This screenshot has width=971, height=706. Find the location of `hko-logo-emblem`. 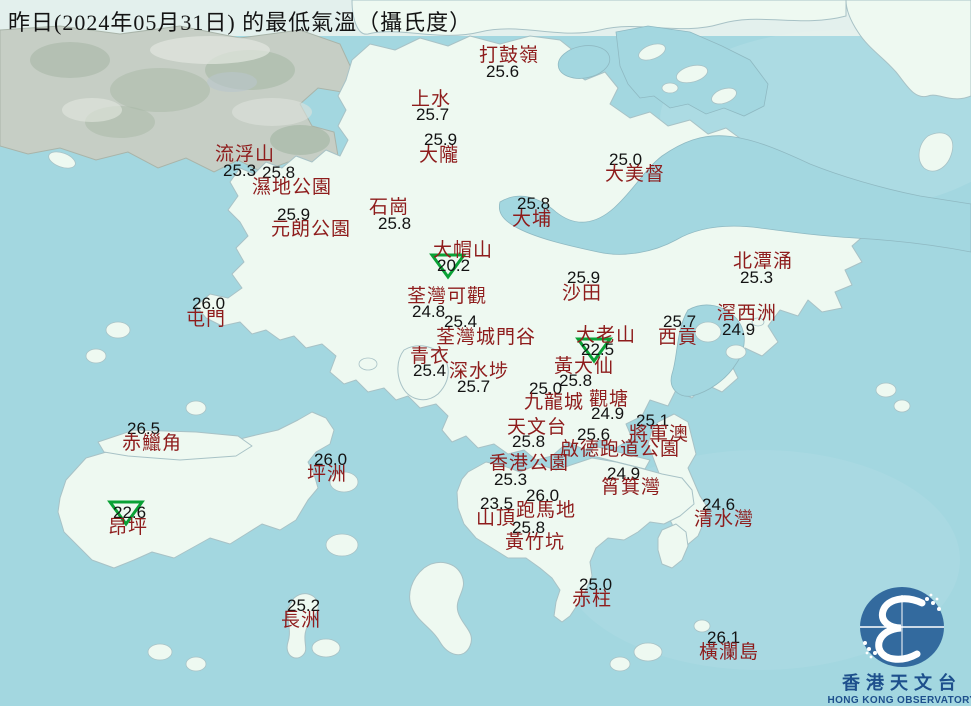

hko-logo-emblem is located at coordinates (902, 627).